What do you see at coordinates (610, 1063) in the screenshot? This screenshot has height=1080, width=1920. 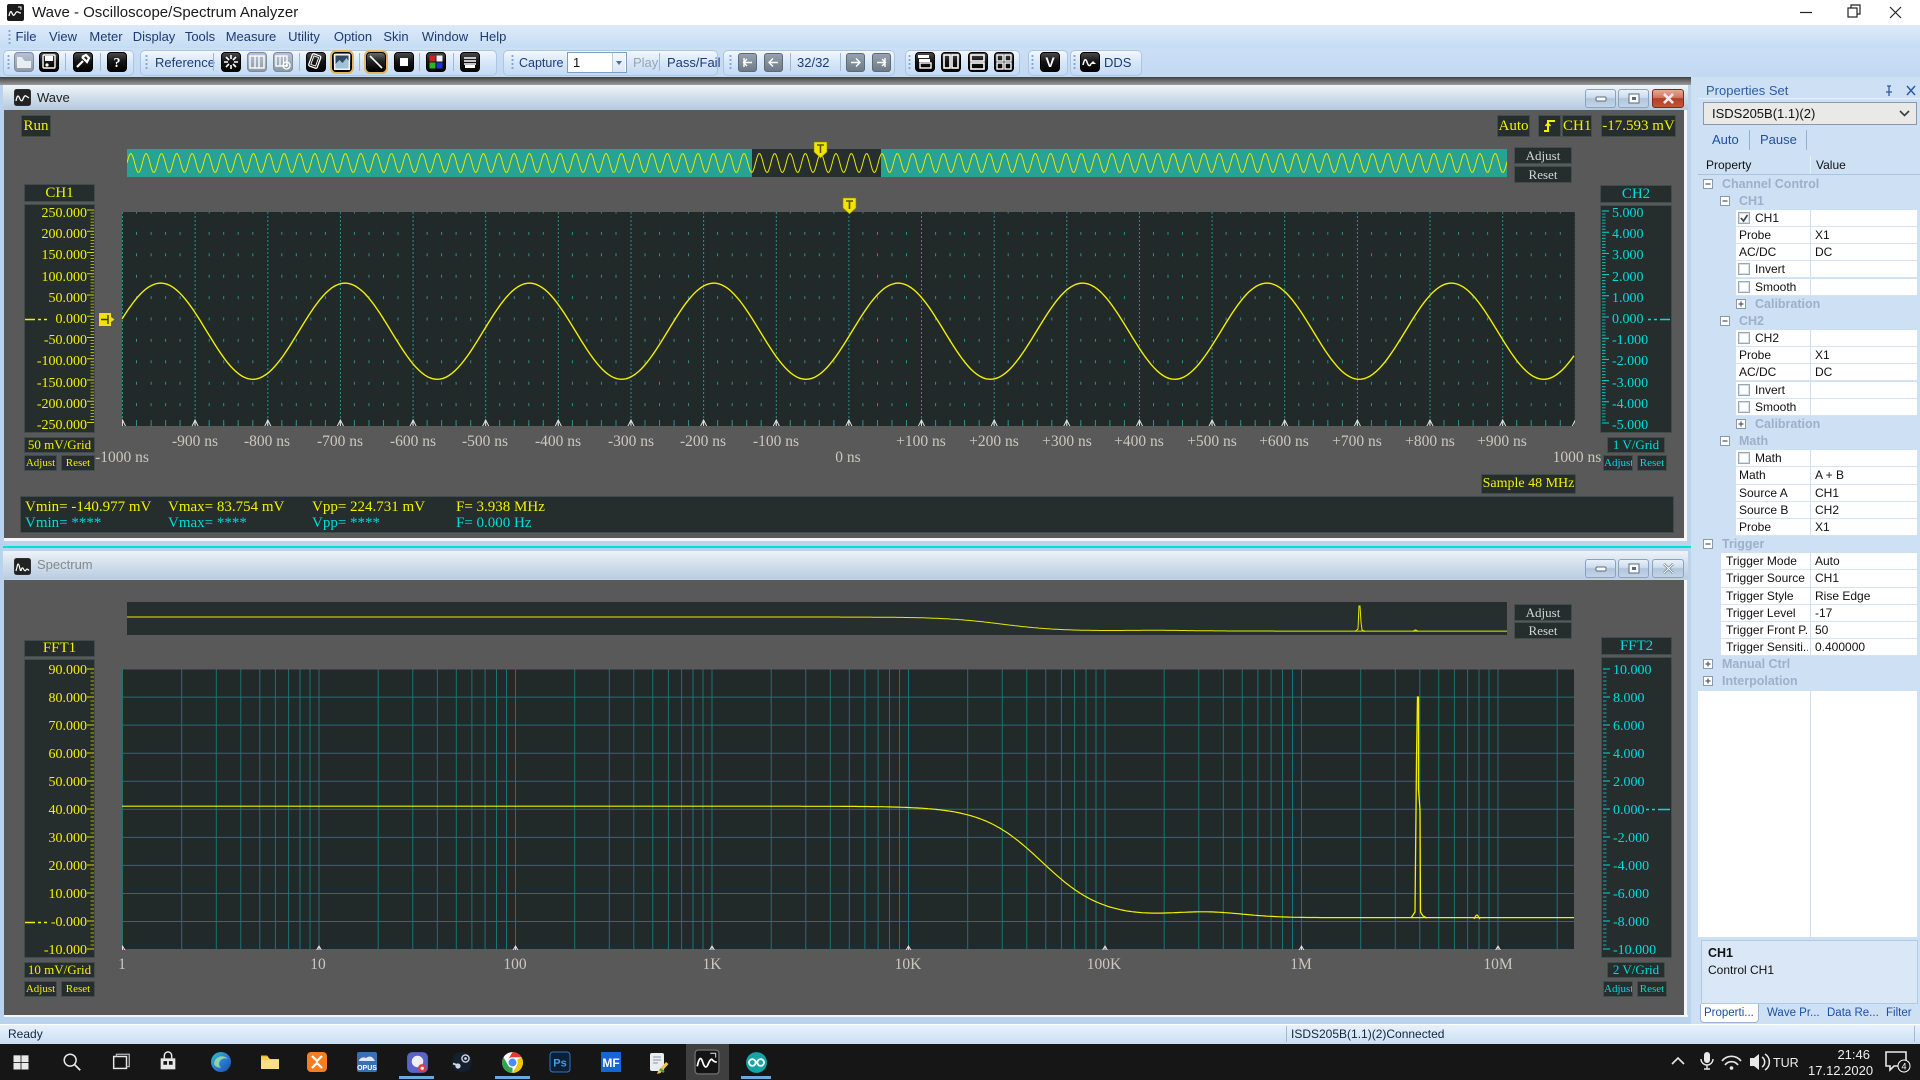 I see `svg-text: MF` at bounding box center [610, 1063].